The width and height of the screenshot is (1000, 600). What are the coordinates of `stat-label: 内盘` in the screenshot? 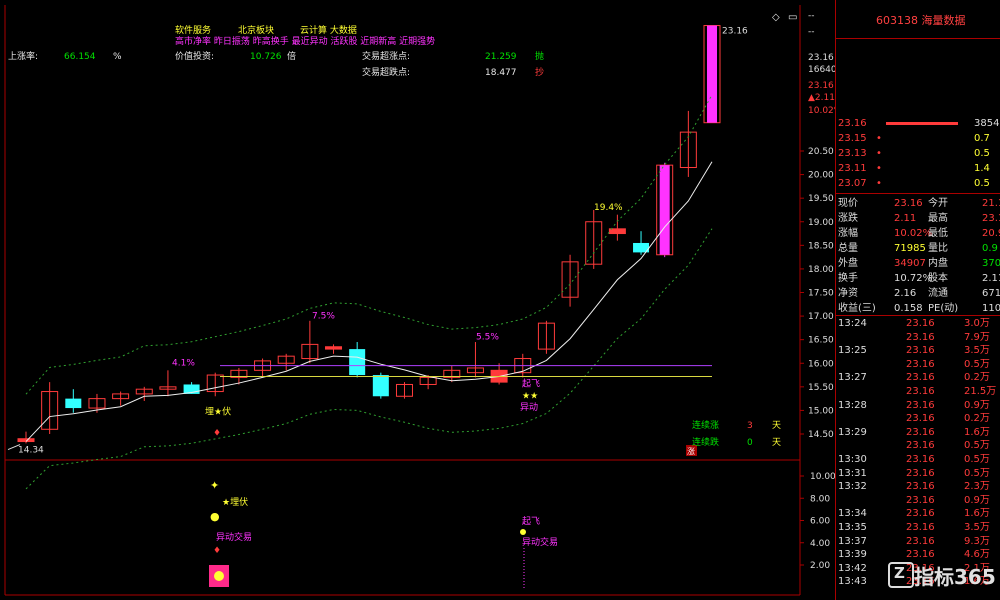 It's located at (938, 263).